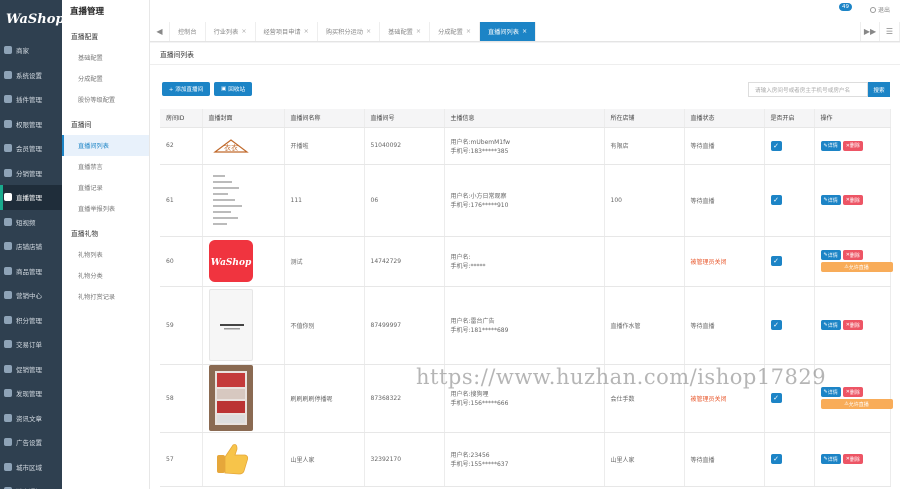 Image resolution: width=900 pixels, height=489 pixels. I want to click on row-actions: ✎ 详情 ✕ 删除, so click(858, 200).